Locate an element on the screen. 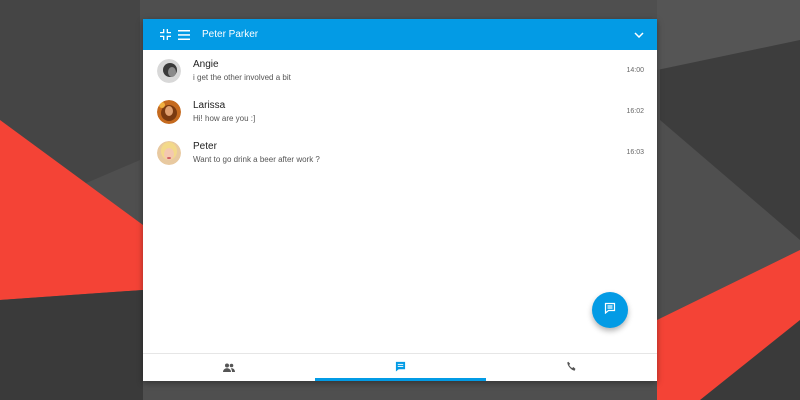 This screenshot has height=400, width=800. contact-name: Peter is located at coordinates (205, 146).